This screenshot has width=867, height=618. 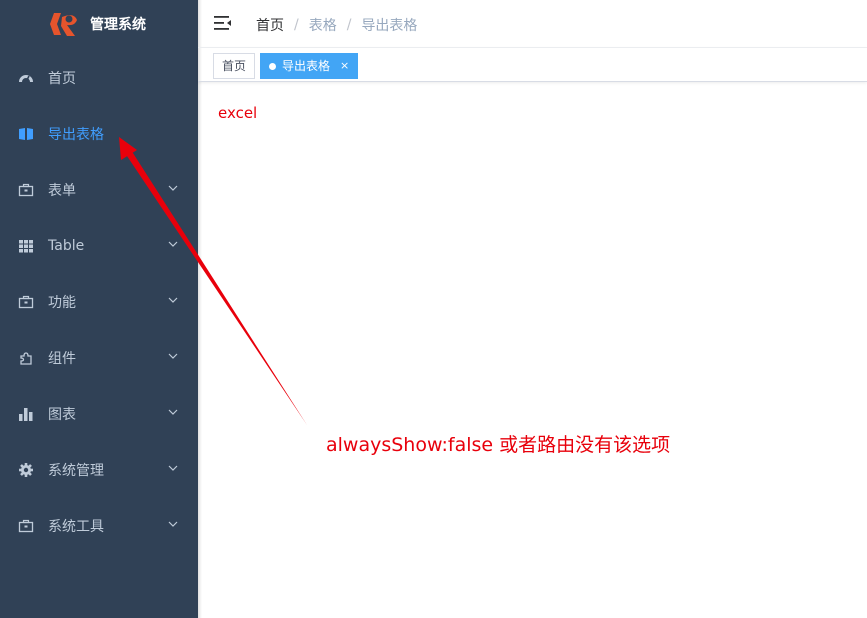 What do you see at coordinates (99, 78) in the screenshot?
I see `sidebar-item-home: 首页` at bounding box center [99, 78].